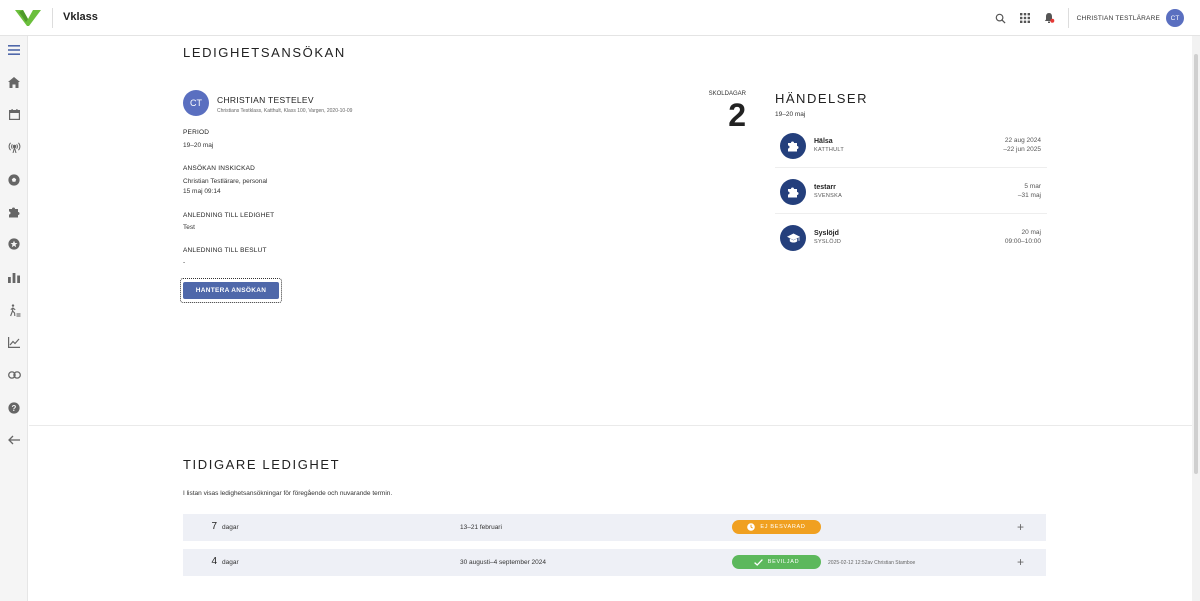 Image resolution: width=1200 pixels, height=601 pixels. What do you see at coordinates (14, 342) in the screenshot?
I see `line-chart-icon` at bounding box center [14, 342].